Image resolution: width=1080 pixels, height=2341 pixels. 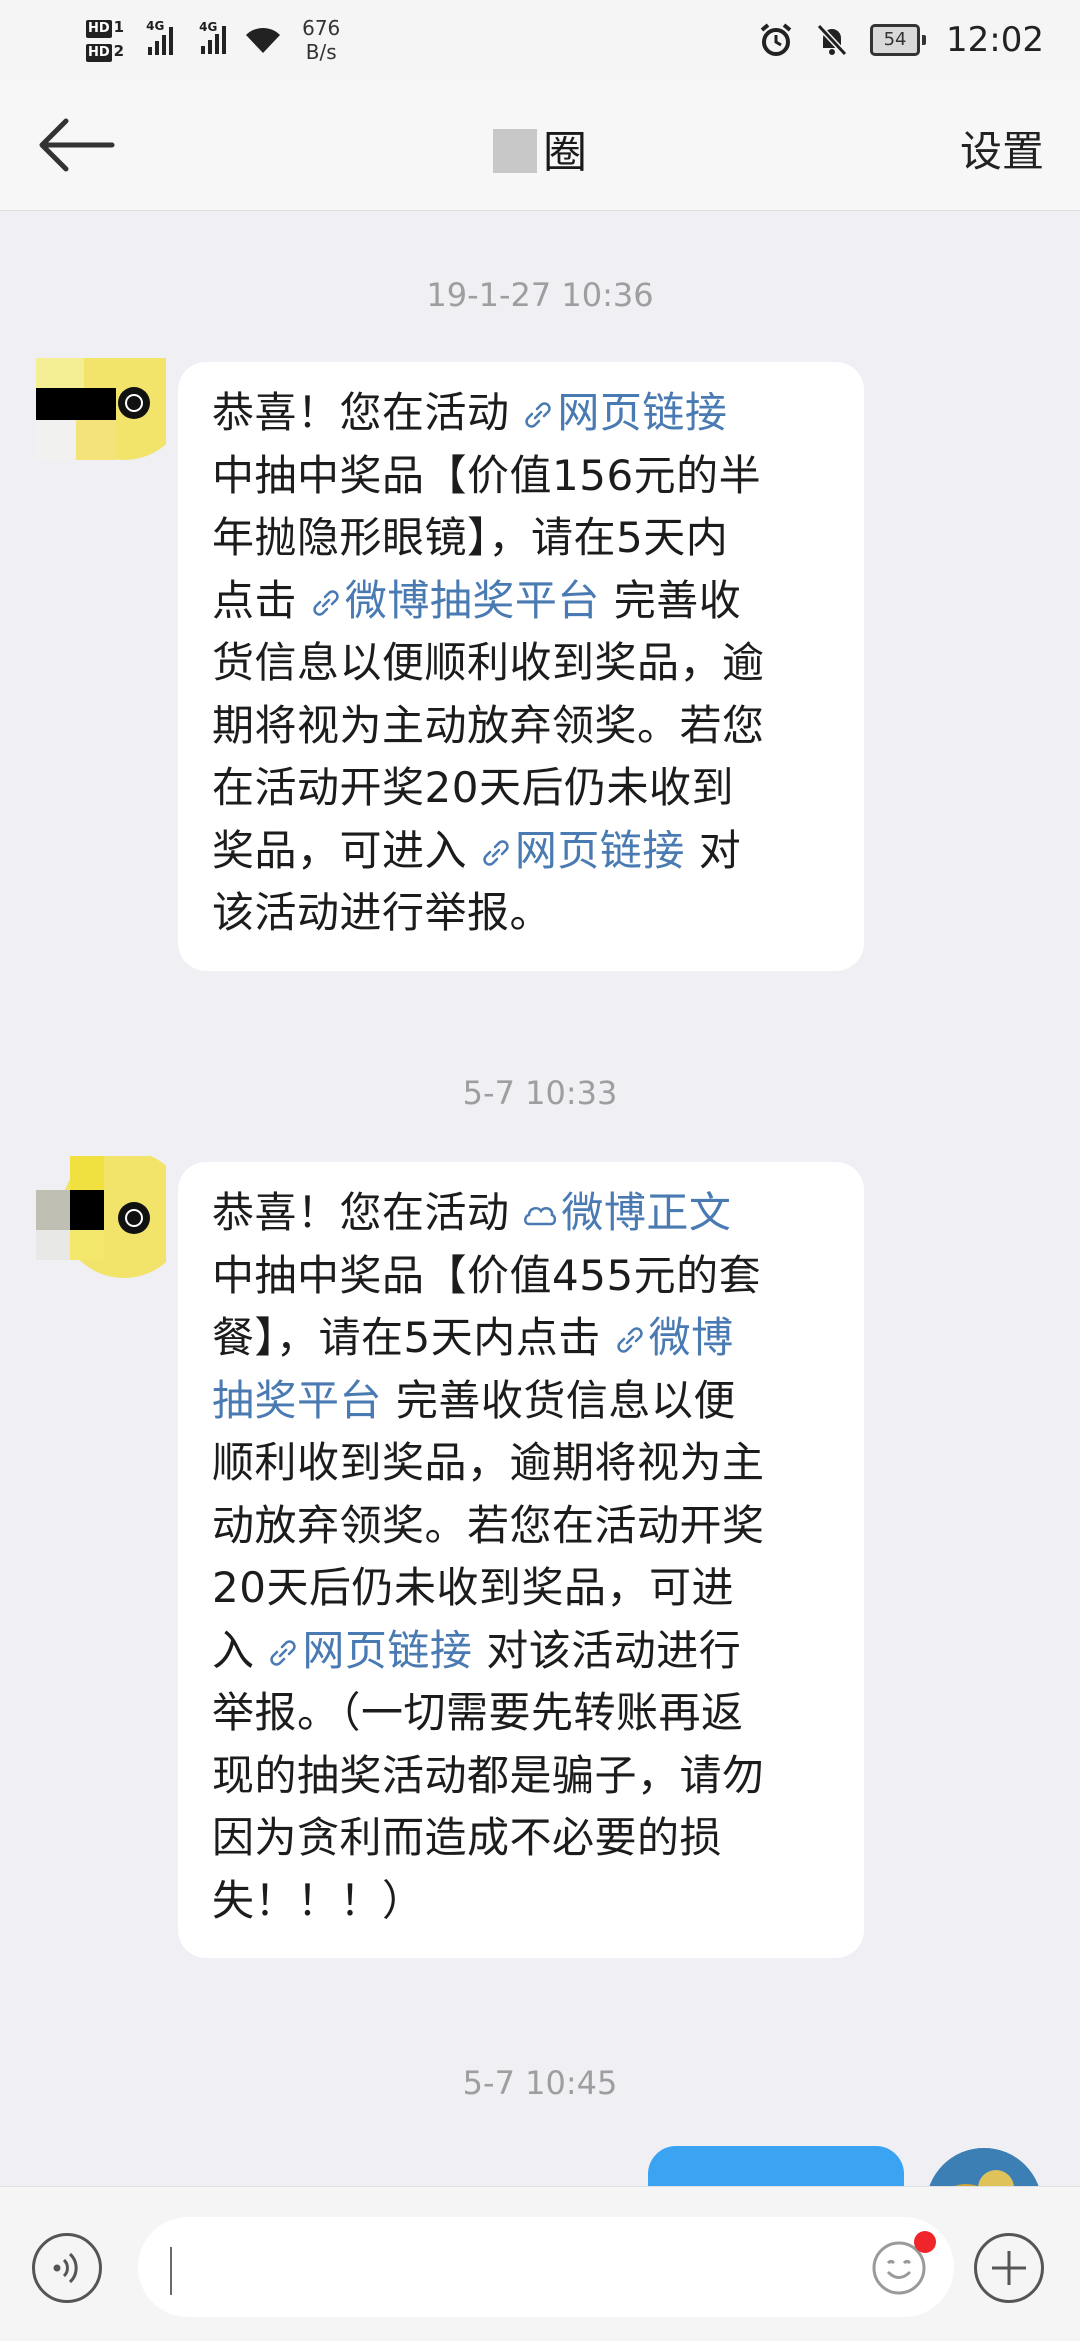 What do you see at coordinates (540, 1093) in the screenshot?
I see `timestamp: 5-7 10:33` at bounding box center [540, 1093].